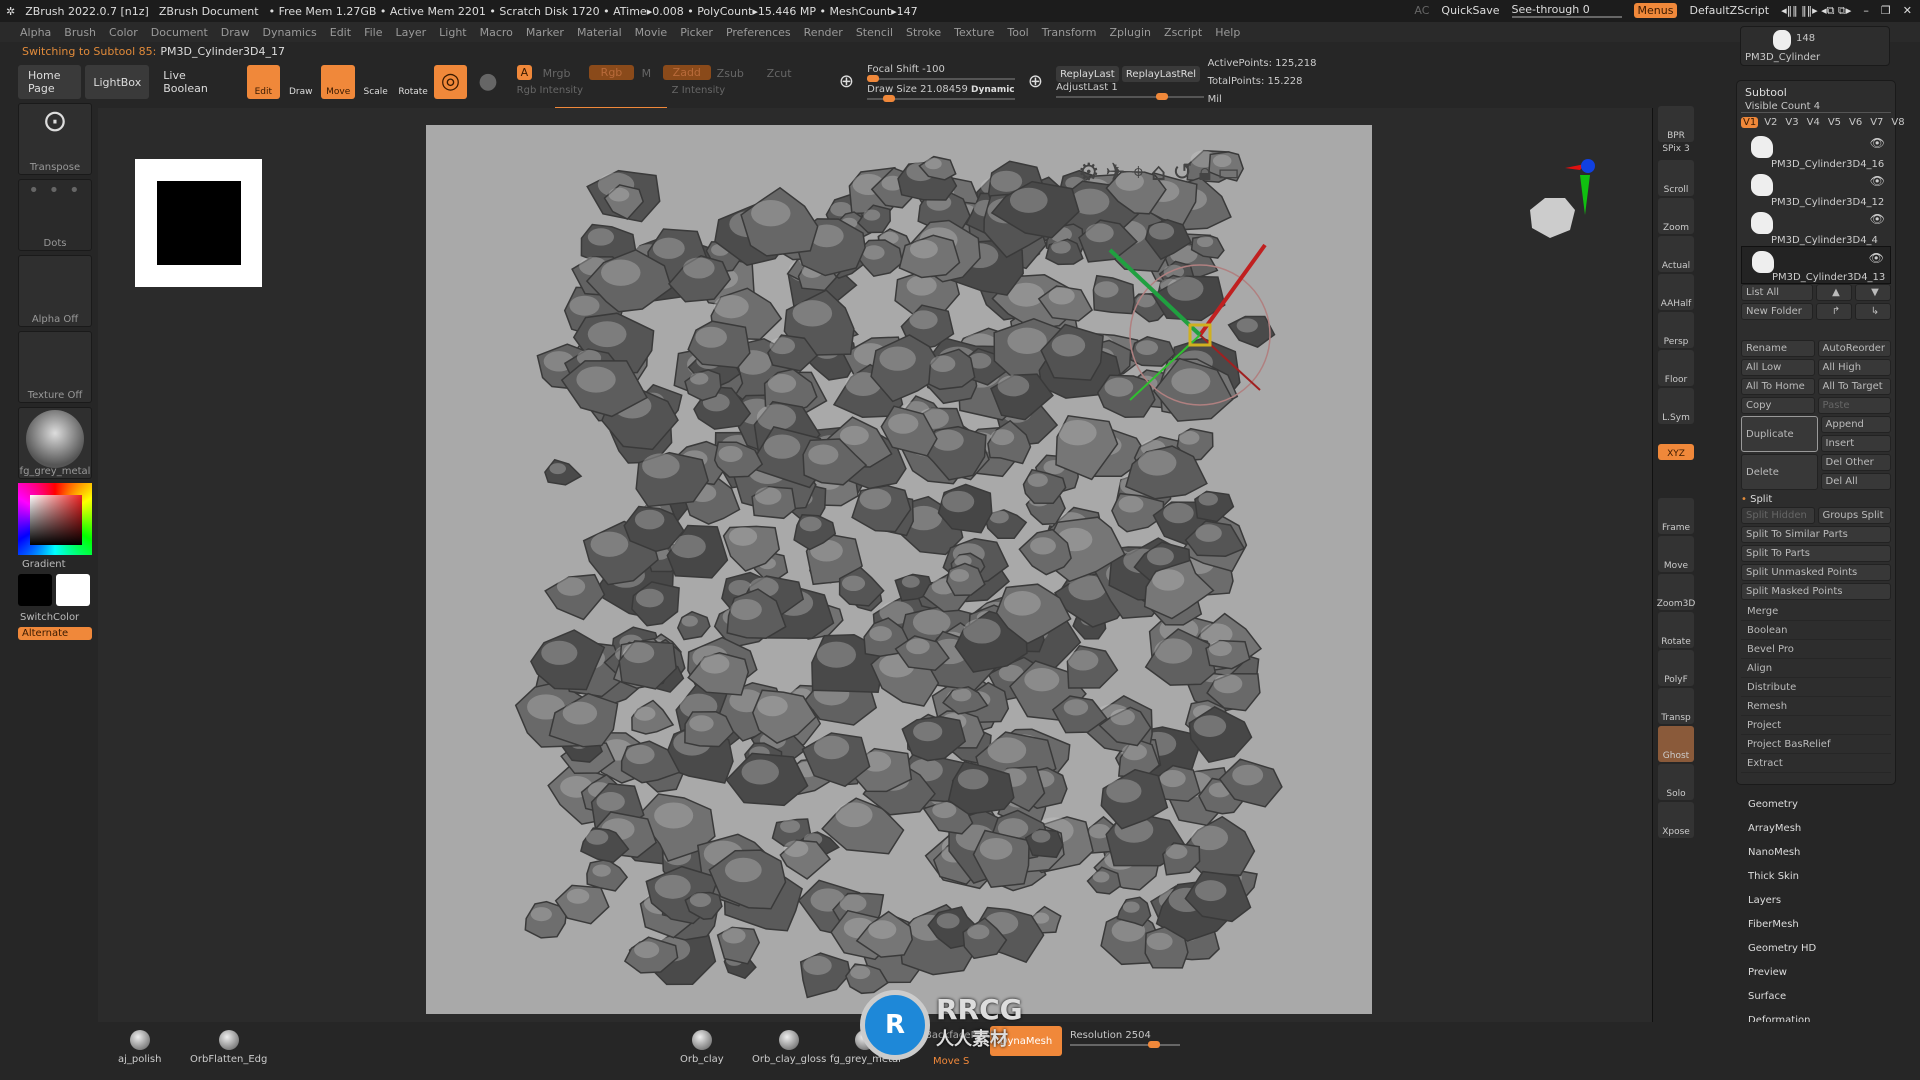 The height and width of the screenshot is (1080, 1920). I want to click on shelf-floor-button: Floor, so click(1676, 368).